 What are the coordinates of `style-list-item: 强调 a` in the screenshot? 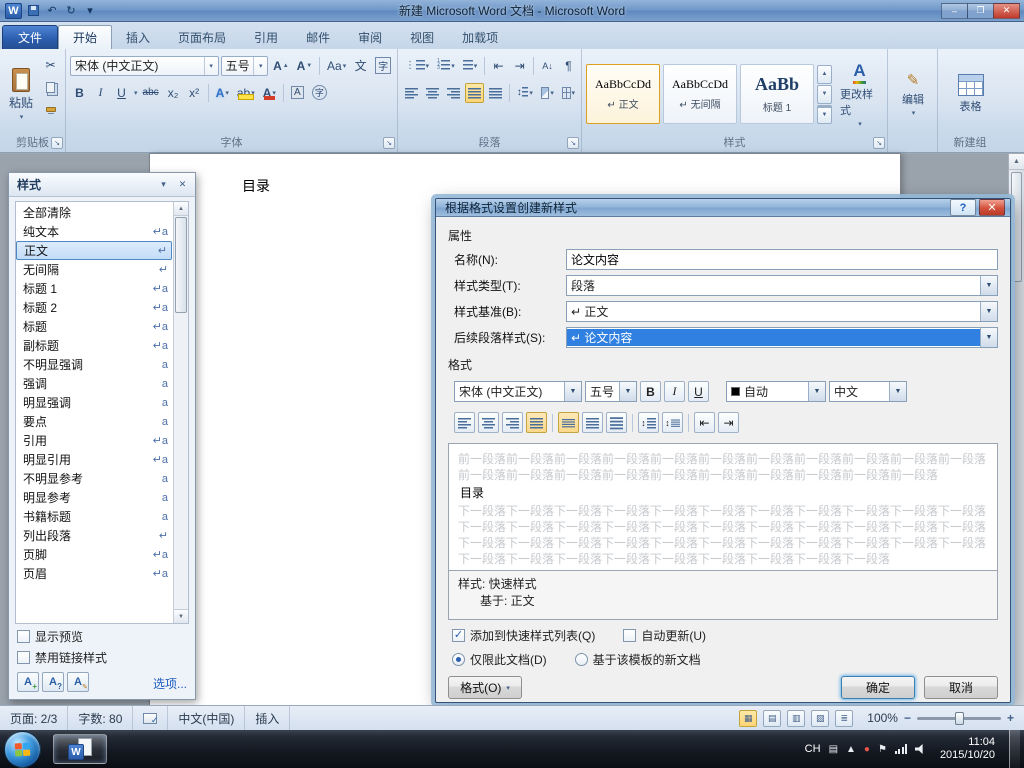 It's located at (94, 383).